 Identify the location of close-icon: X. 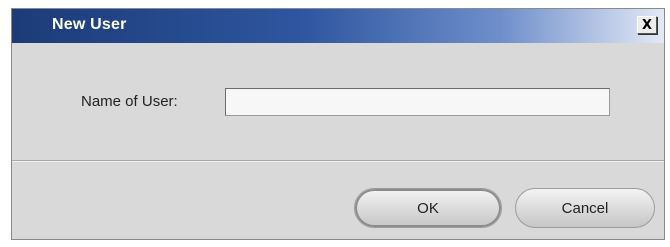
(647, 25).